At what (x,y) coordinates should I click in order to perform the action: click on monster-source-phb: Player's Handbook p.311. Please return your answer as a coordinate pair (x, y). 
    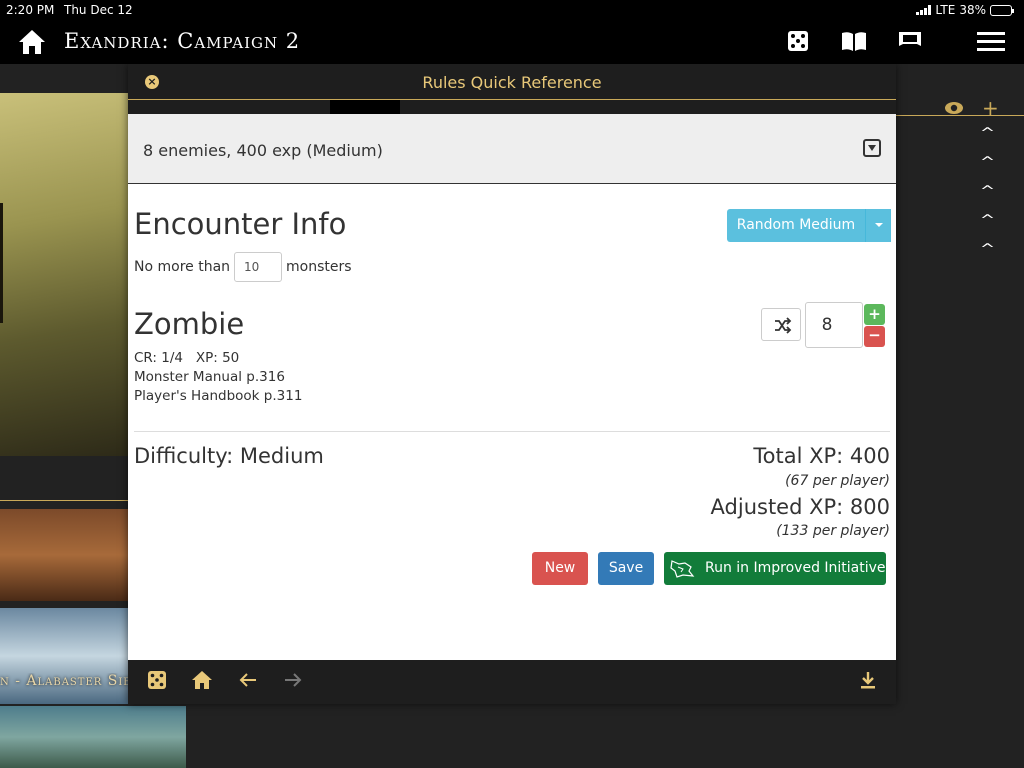
    Looking at the image, I should click on (218, 396).